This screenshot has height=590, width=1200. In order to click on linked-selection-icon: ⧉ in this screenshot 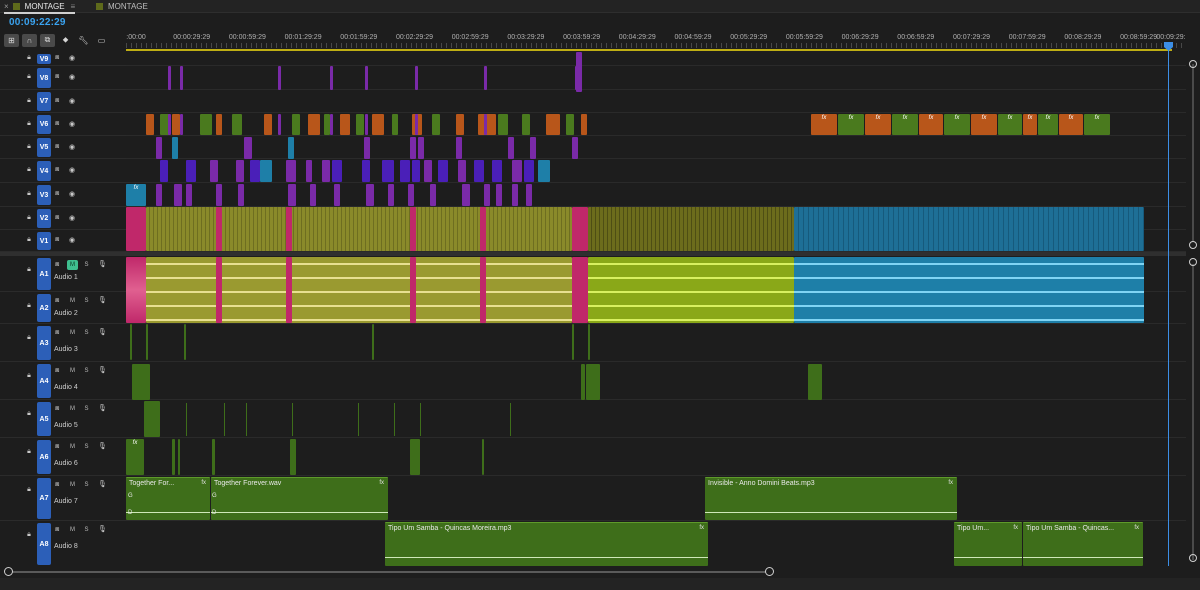, I will do `click(47, 40)`.